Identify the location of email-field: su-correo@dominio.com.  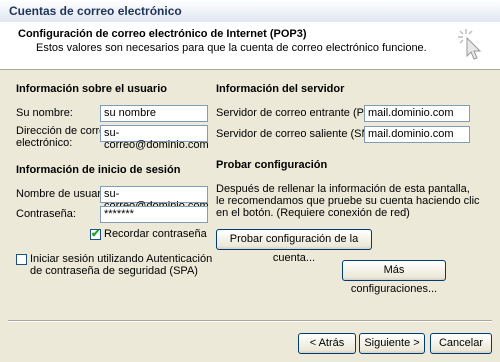
(154, 138).